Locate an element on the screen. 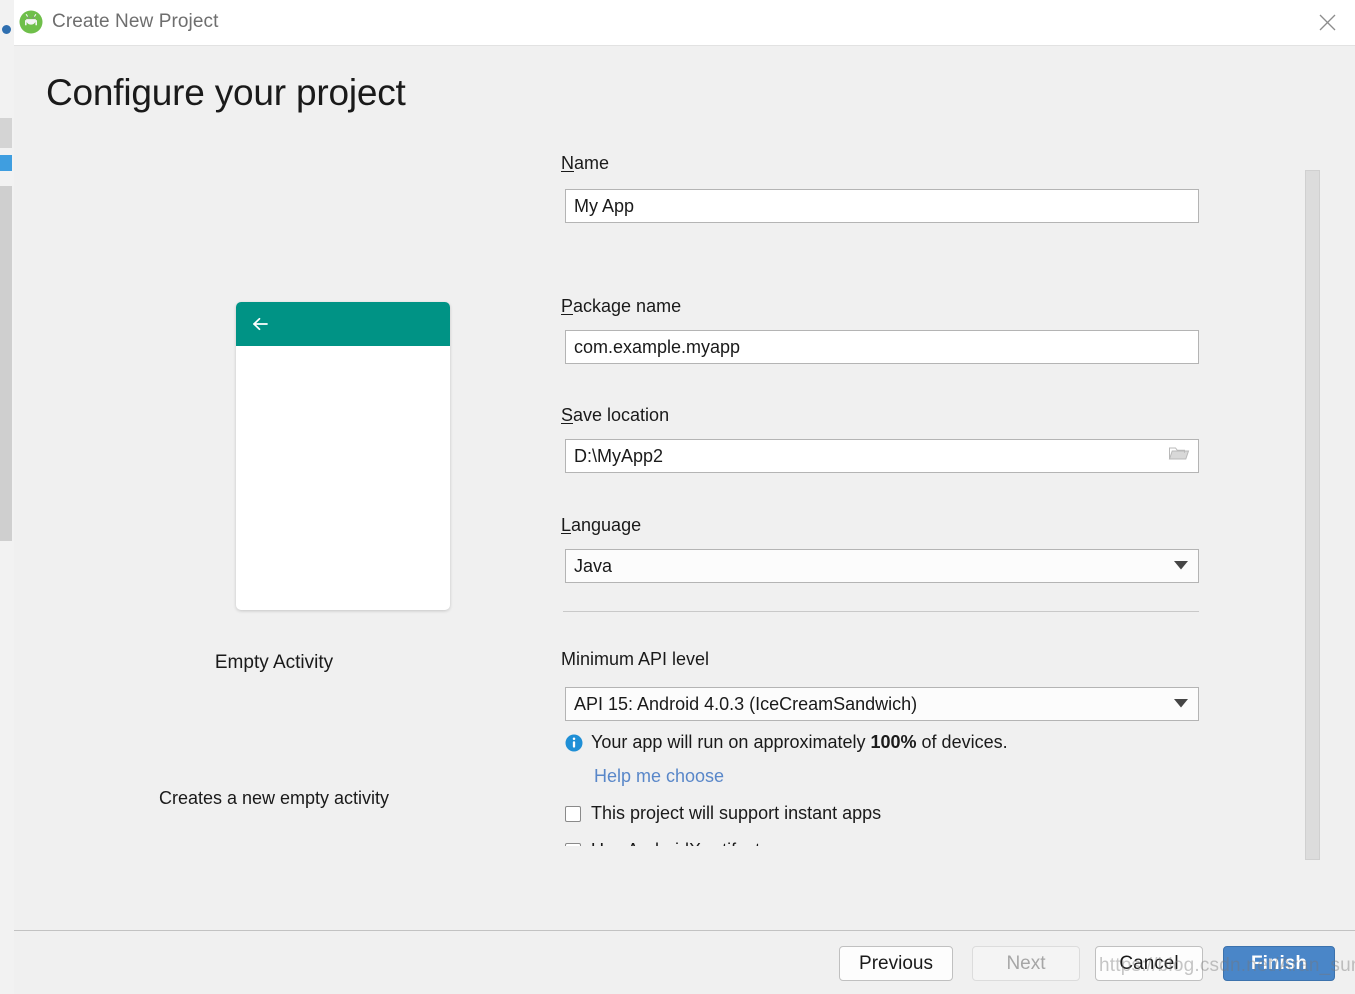 The height and width of the screenshot is (994, 1355). form-vertical-scrollbar is located at coordinates (1312, 515).